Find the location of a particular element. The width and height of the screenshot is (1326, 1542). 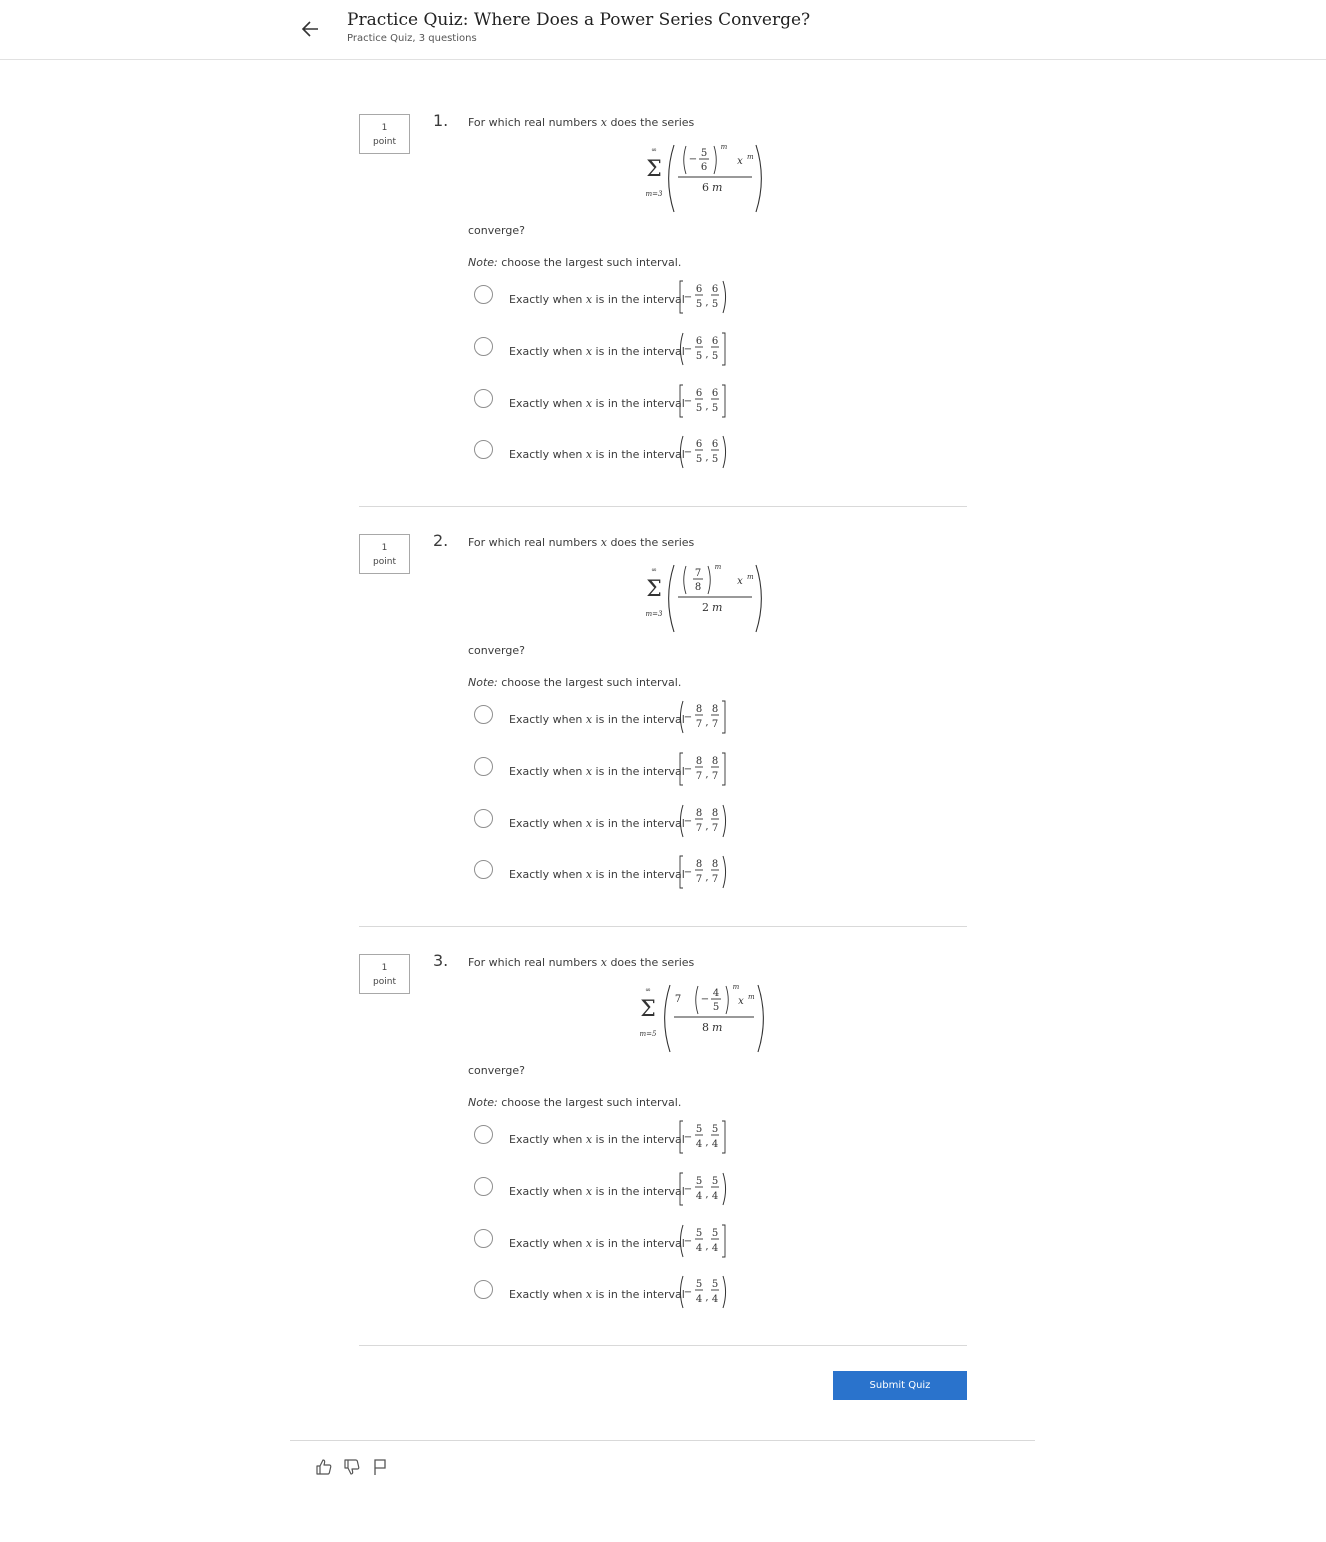

base-exponent: m is located at coordinates (736, 987).